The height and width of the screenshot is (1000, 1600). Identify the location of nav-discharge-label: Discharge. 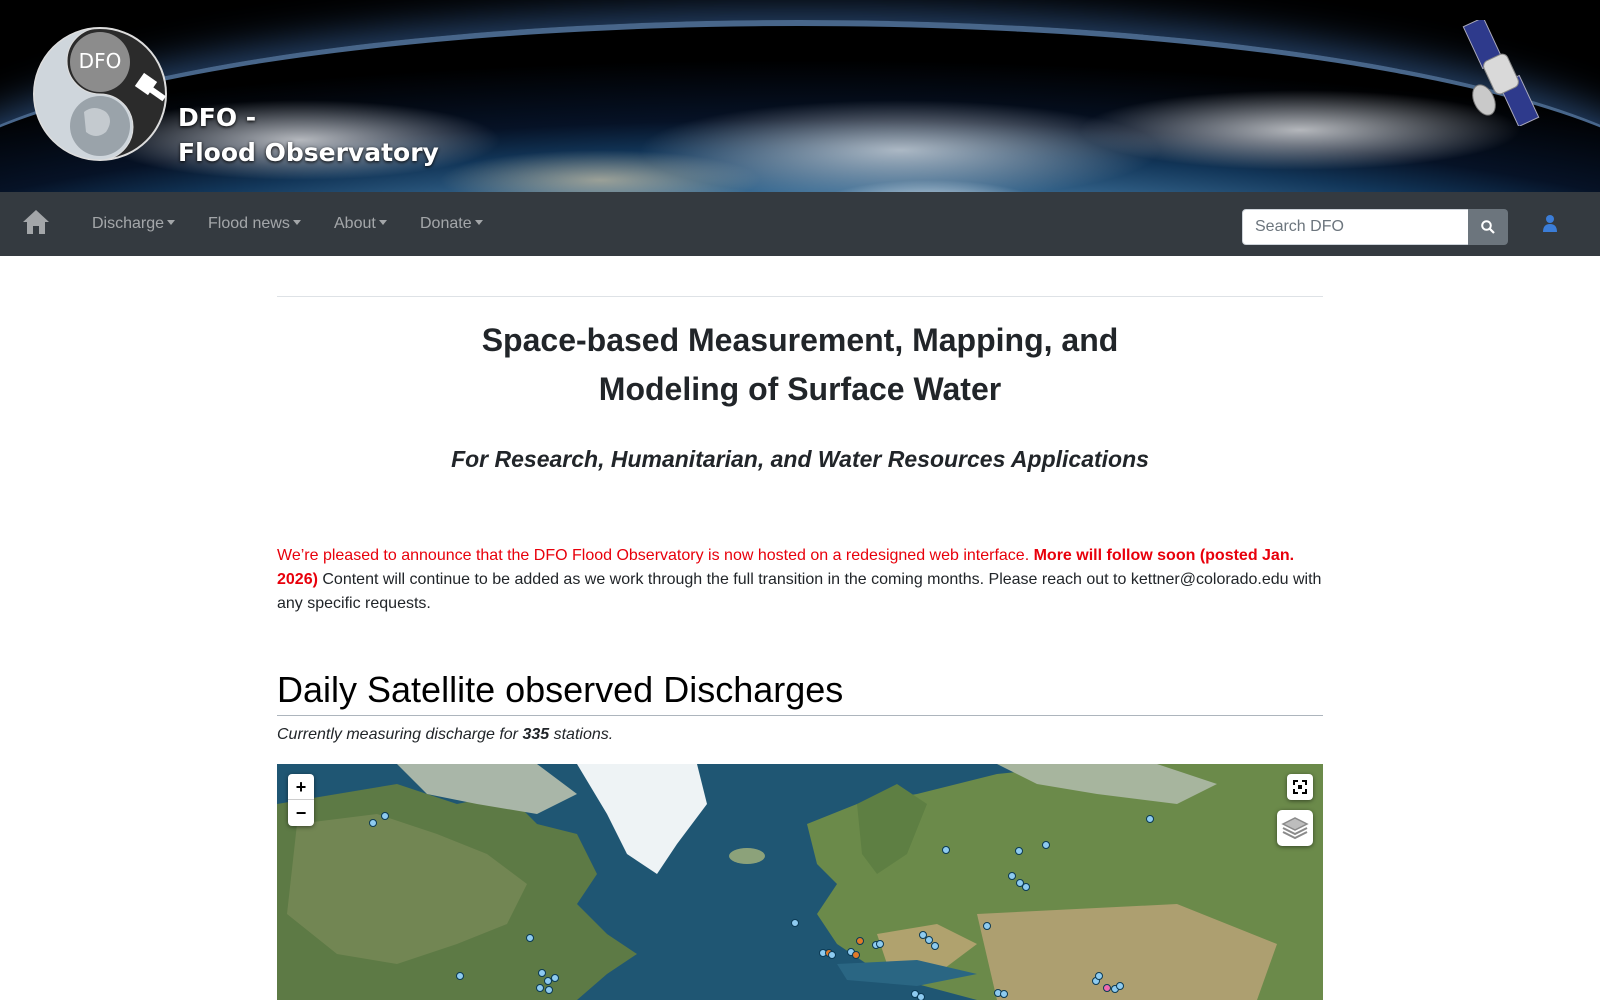
(128, 223).